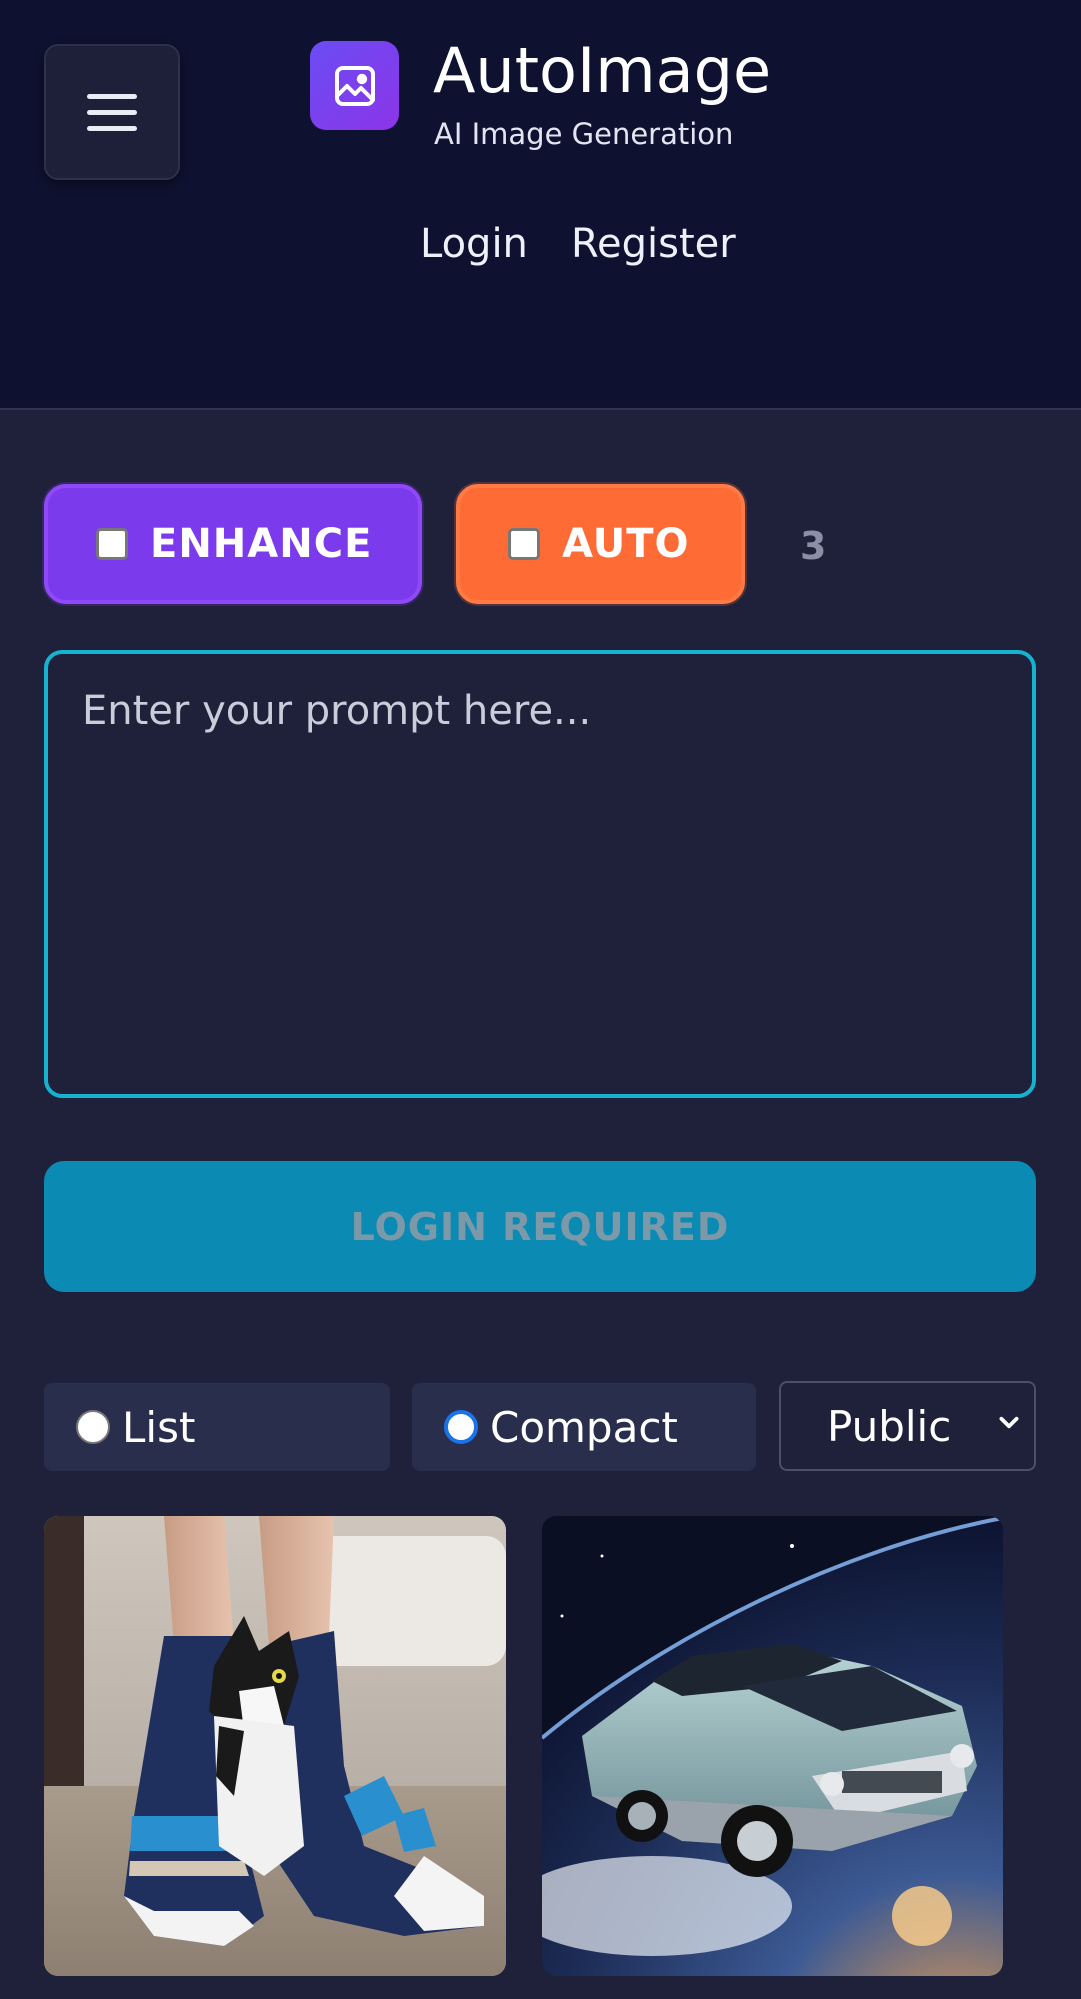 This screenshot has height=1999, width=1081. I want to click on image-icon, so click(354, 85).